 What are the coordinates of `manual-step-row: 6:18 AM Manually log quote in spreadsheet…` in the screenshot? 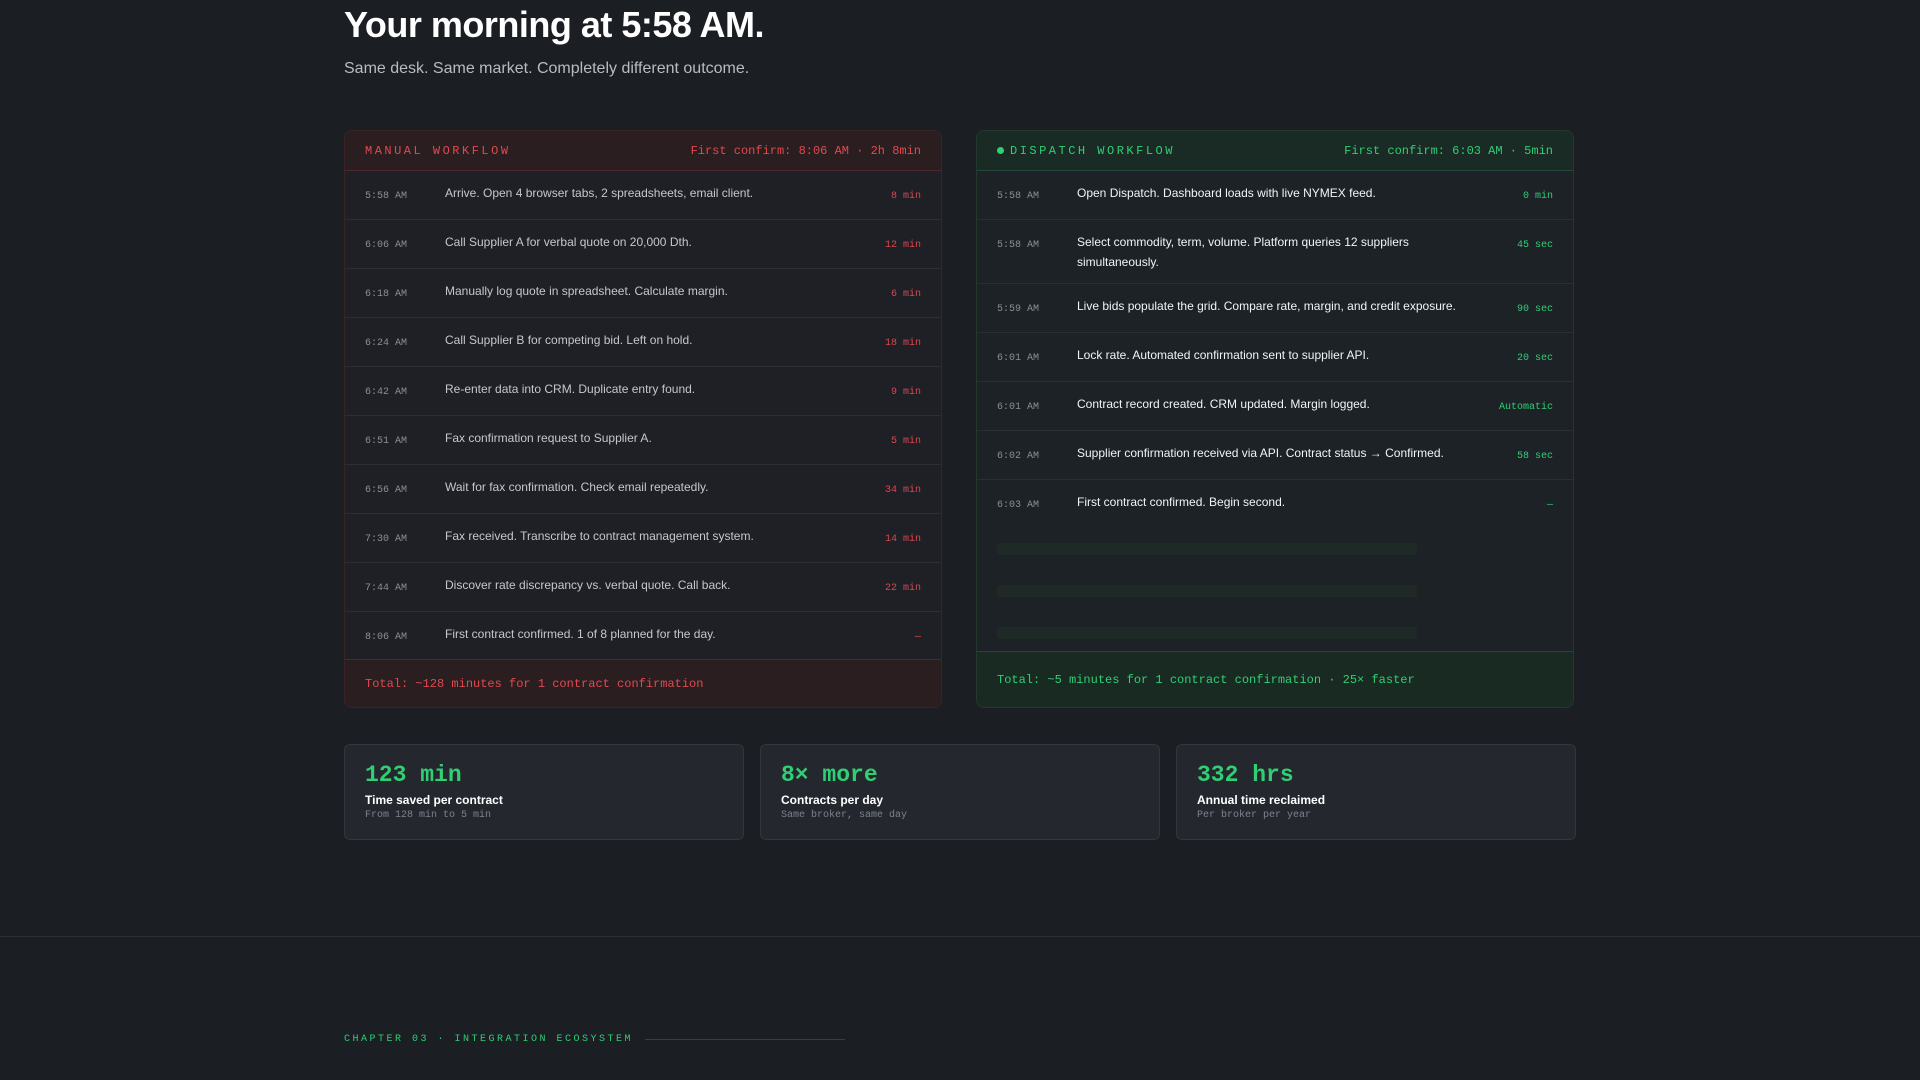 It's located at (643, 293).